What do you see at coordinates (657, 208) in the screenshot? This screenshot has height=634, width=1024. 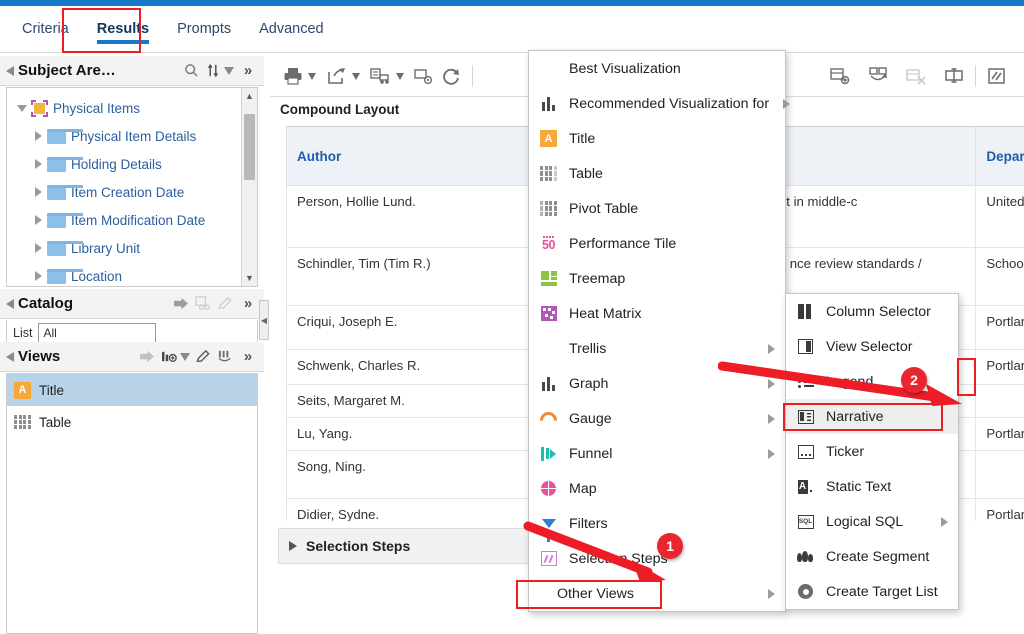 I see `menu-item-pivot-table: Pivot Table` at bounding box center [657, 208].